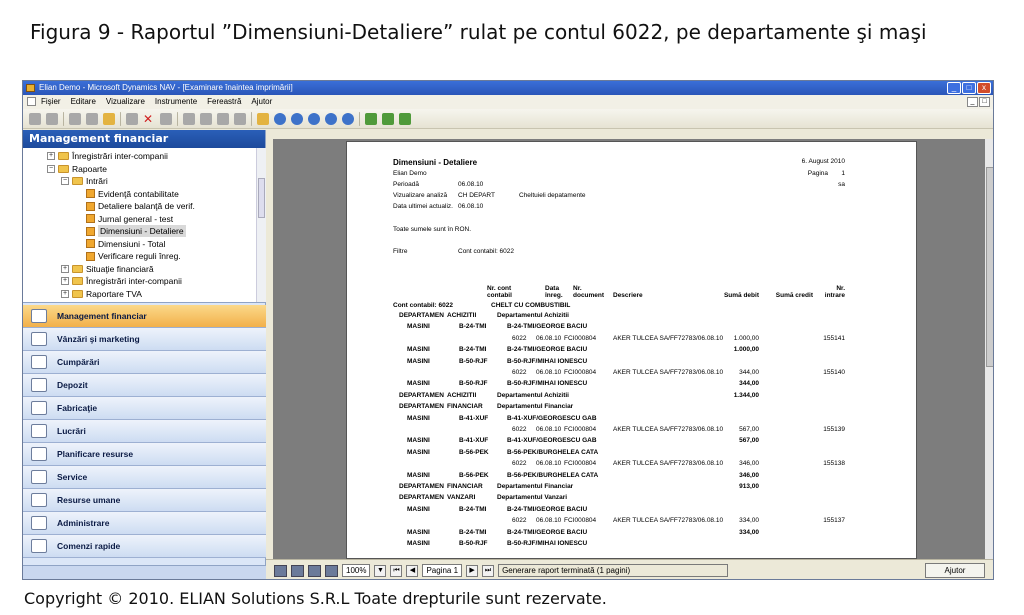 Image resolution: width=1024 pixels, height=615 pixels. Describe the element at coordinates (488, 570) in the screenshot. I see `last-page-button: ⏭` at that location.